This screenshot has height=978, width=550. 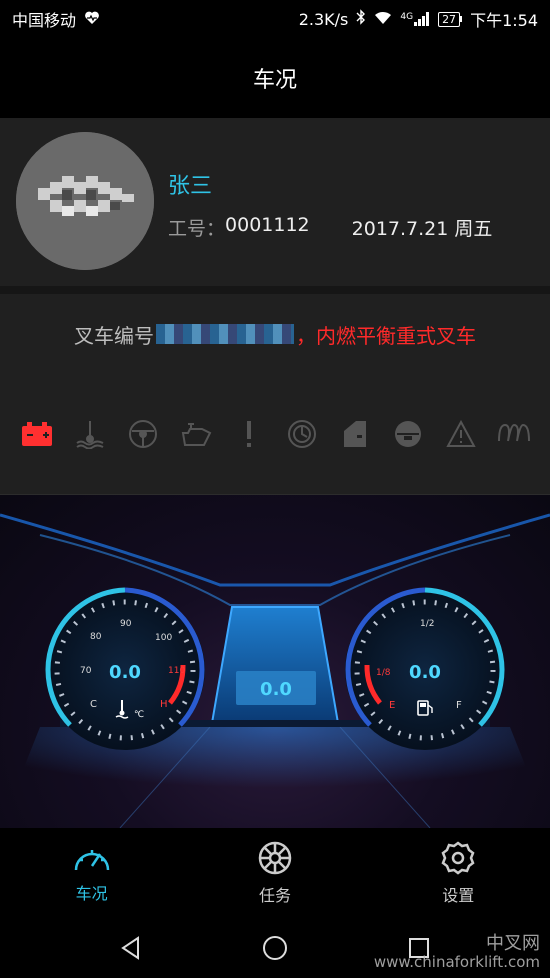 I want to click on heart-icon, so click(x=92, y=19).